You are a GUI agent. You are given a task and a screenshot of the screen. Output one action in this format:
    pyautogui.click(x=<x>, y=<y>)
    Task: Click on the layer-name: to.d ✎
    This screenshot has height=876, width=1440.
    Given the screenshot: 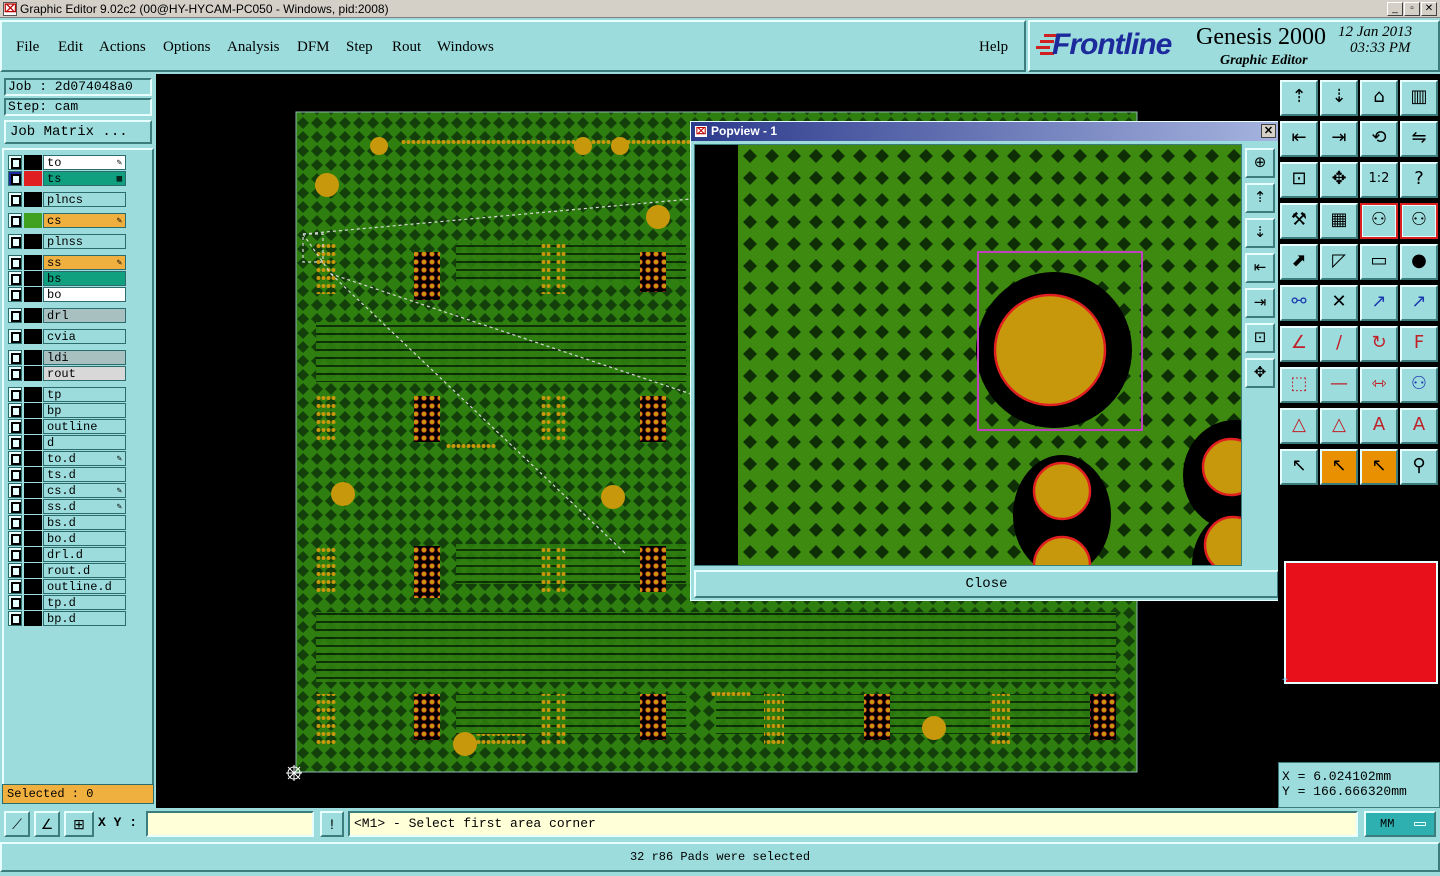 What is the action you would take?
    pyautogui.click(x=84, y=458)
    